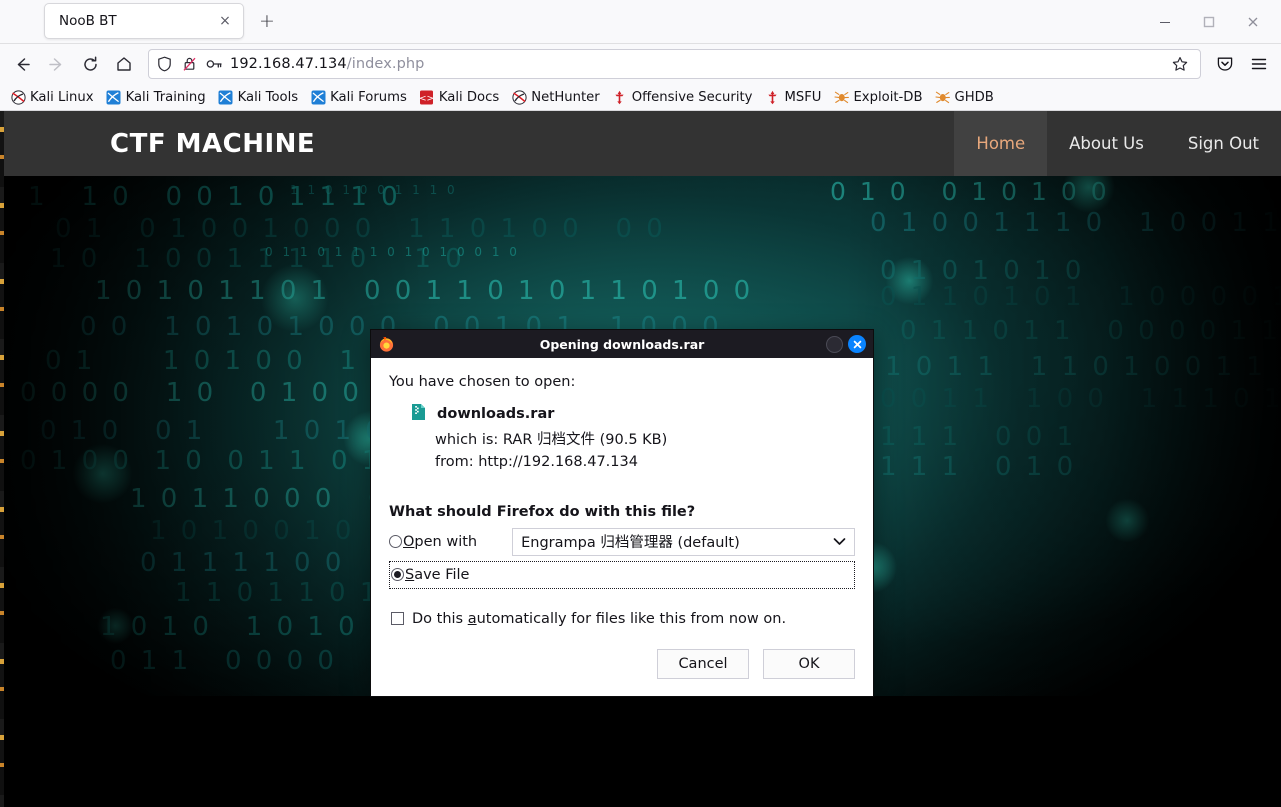  What do you see at coordinates (88, 21) in the screenshot?
I see `tab-title: NooB BT` at bounding box center [88, 21].